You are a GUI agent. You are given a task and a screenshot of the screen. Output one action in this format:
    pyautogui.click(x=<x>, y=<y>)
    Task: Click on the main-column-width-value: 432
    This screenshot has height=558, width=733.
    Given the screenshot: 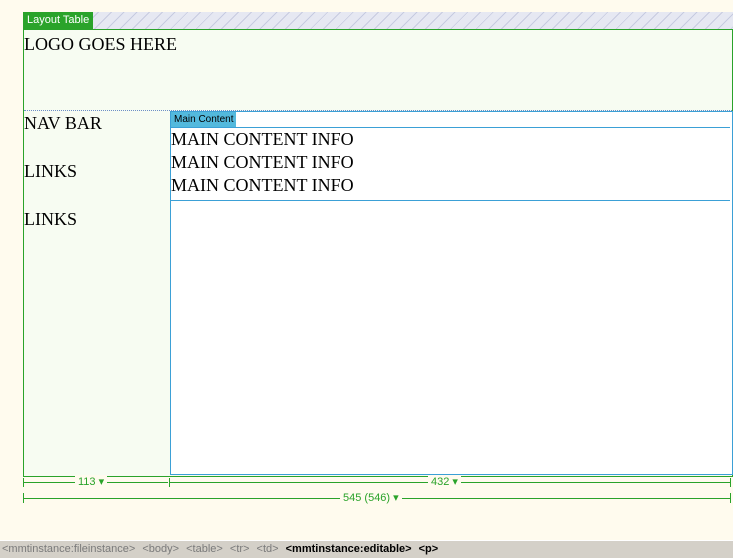 What is the action you would take?
    pyautogui.click(x=440, y=482)
    